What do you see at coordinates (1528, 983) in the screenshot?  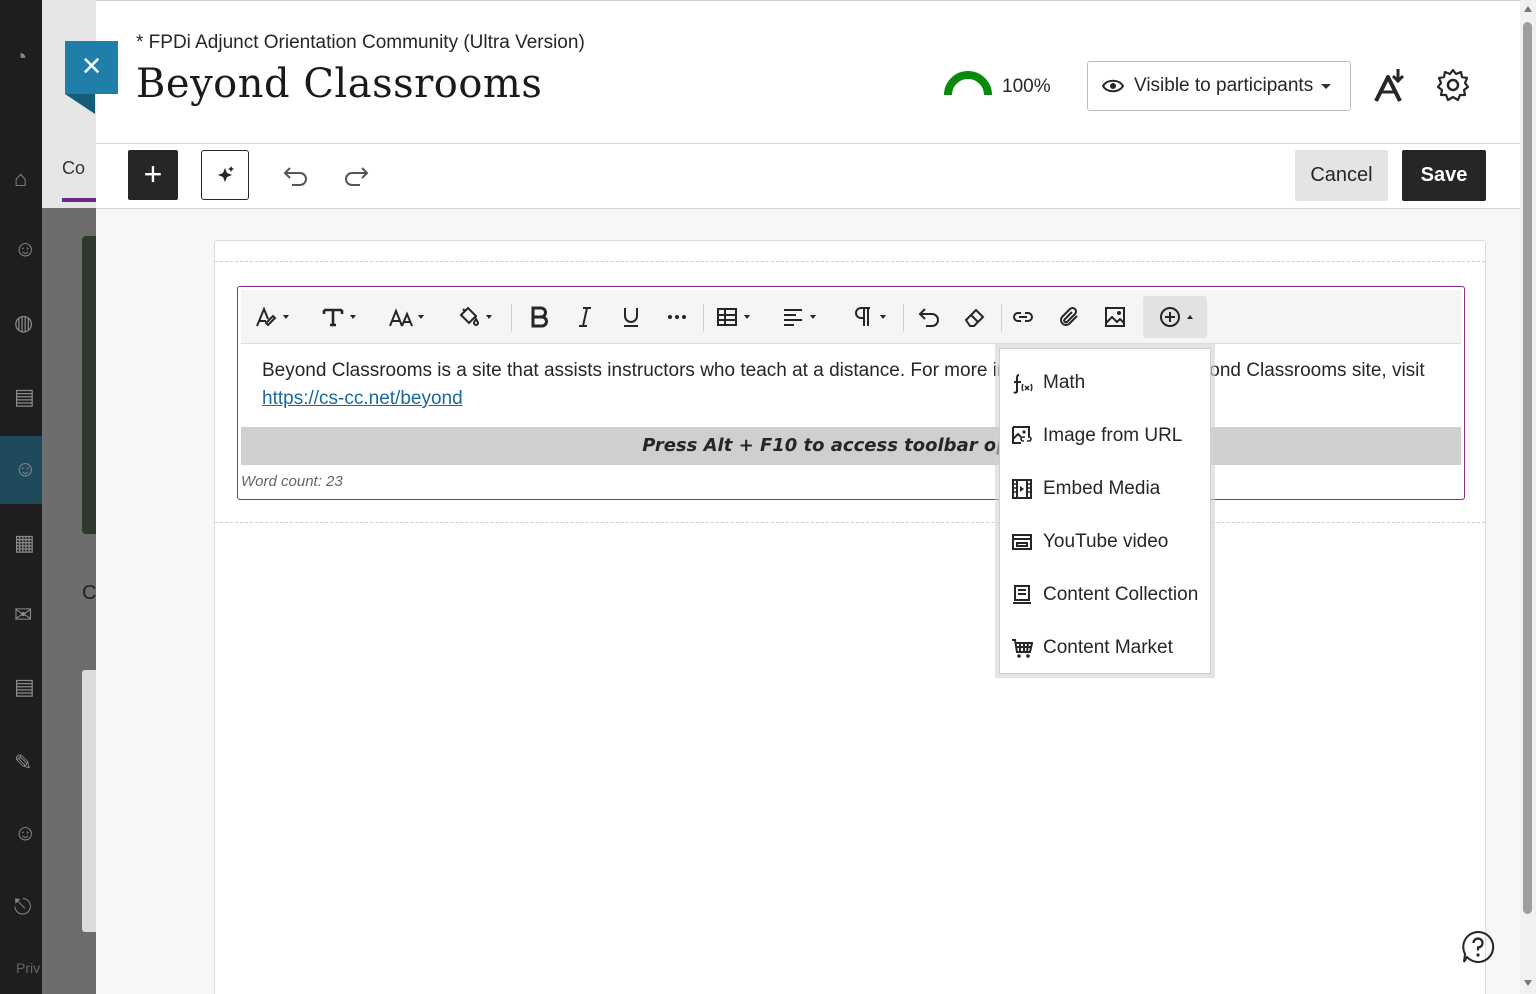 I see `scroll-down-icon` at bounding box center [1528, 983].